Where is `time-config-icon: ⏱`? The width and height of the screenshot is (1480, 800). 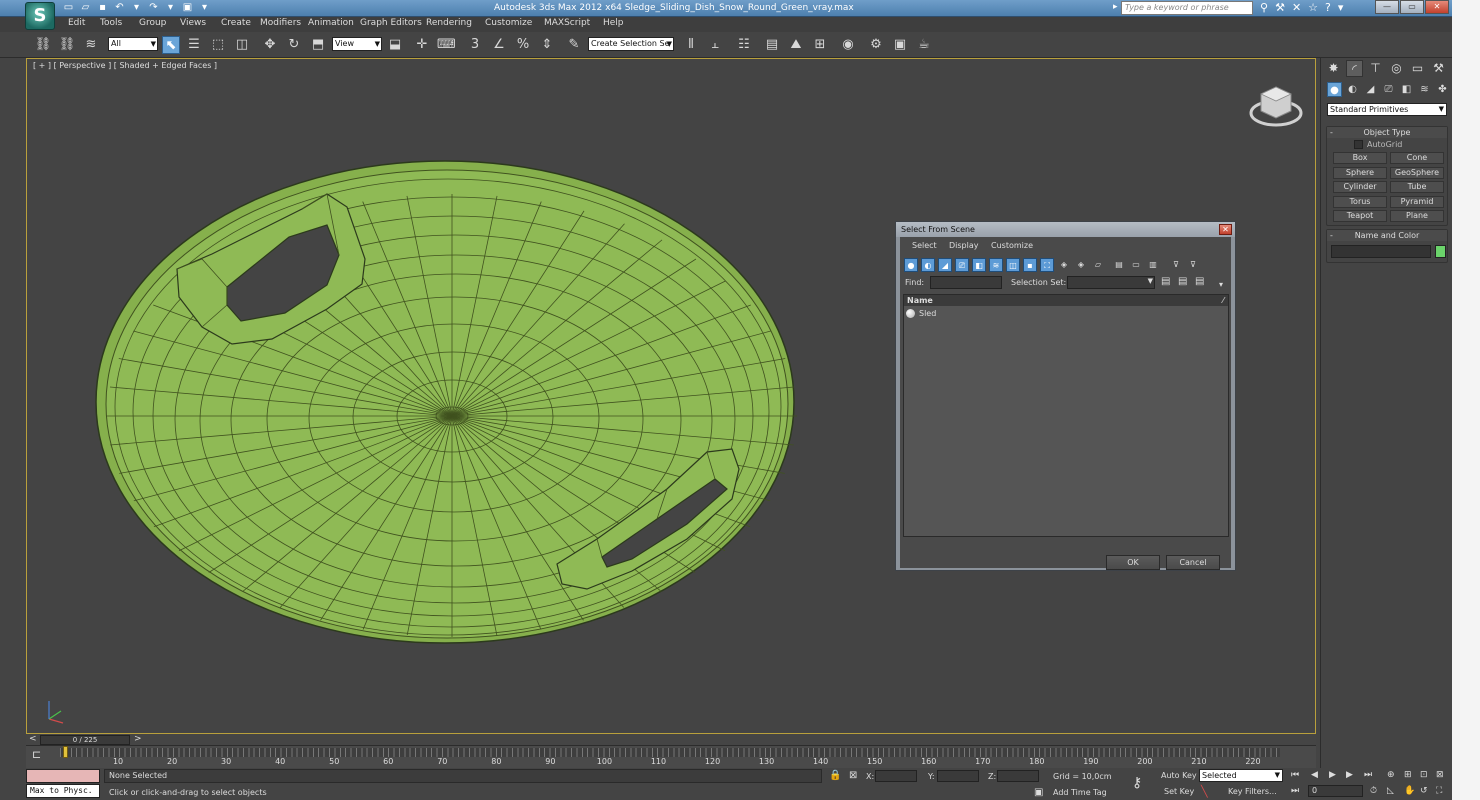 time-config-icon: ⏱ is located at coordinates (1373, 791).